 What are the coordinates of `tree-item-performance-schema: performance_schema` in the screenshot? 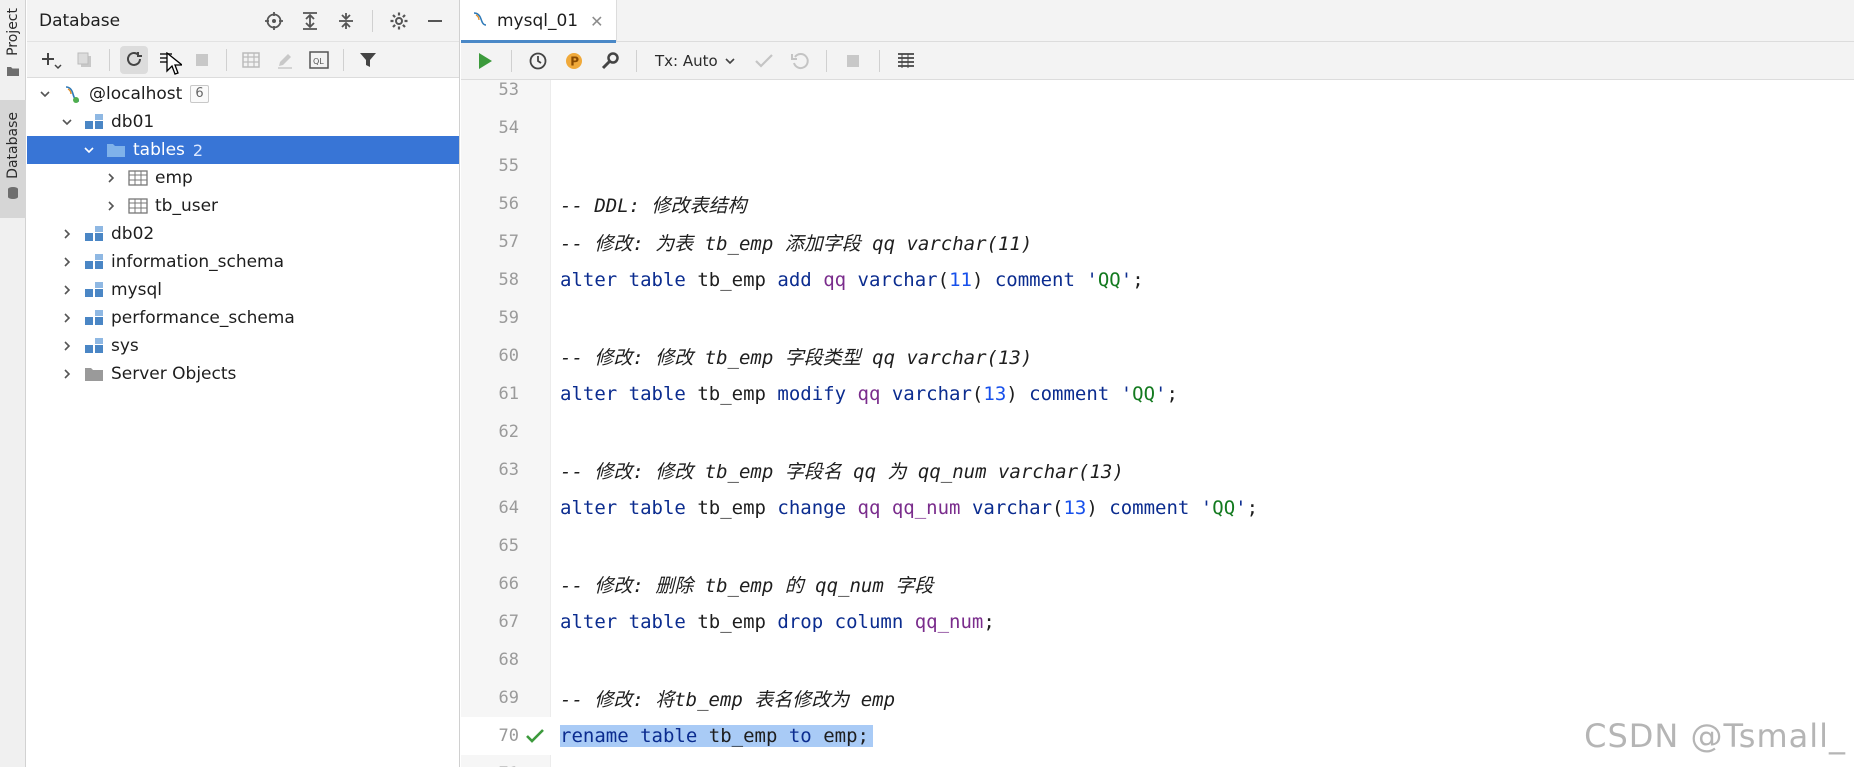 It's located at (243, 318).